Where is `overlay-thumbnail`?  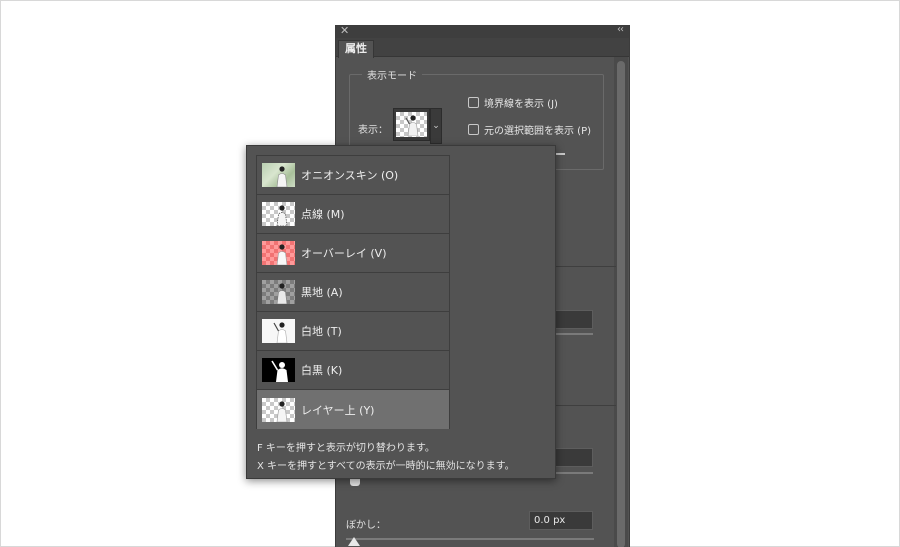 overlay-thumbnail is located at coordinates (278, 253).